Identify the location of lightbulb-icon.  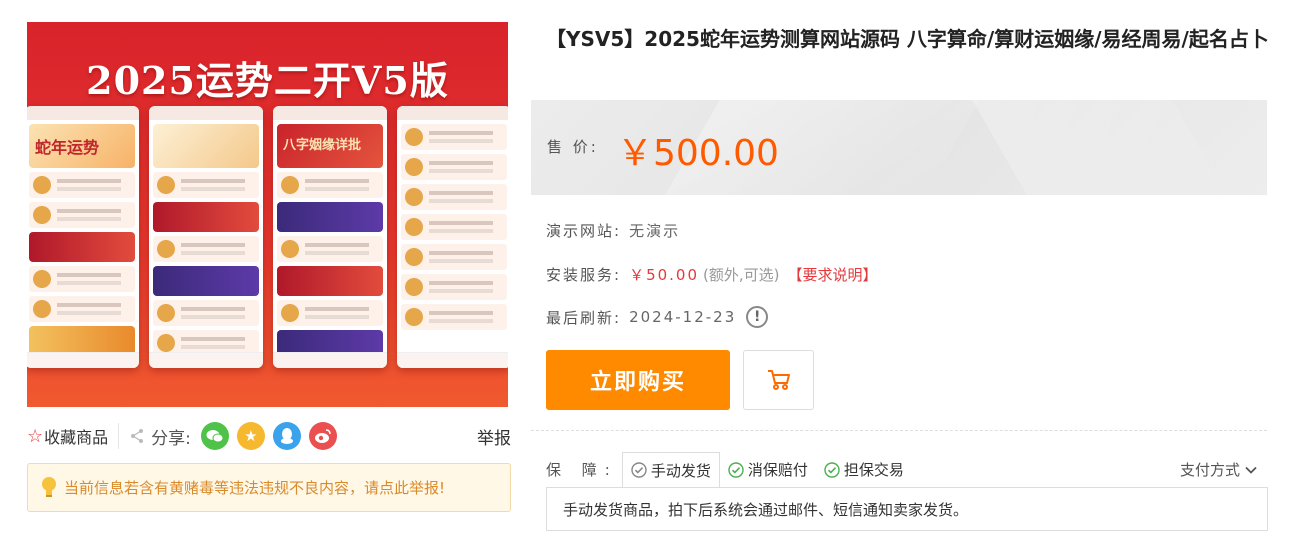
(49, 486).